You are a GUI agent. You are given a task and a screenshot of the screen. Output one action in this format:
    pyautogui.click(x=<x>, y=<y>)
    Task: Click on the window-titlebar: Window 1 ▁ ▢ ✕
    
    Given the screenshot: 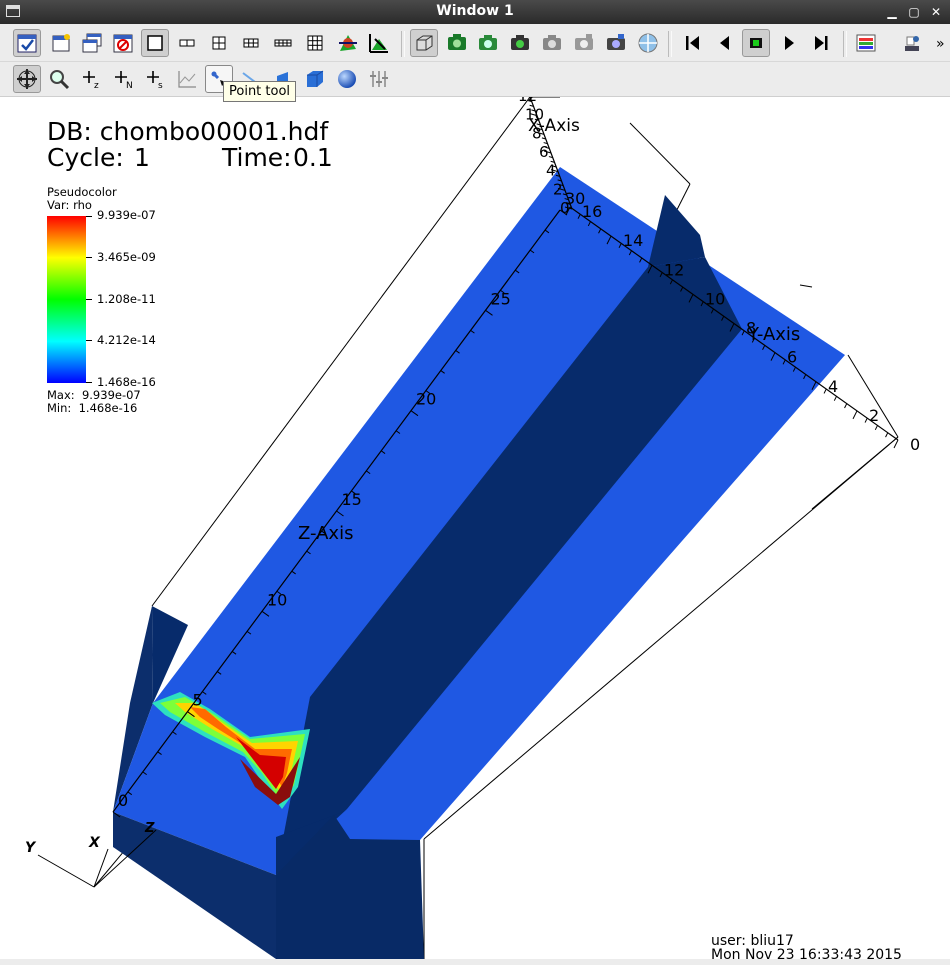 What is the action you would take?
    pyautogui.click(x=475, y=12)
    